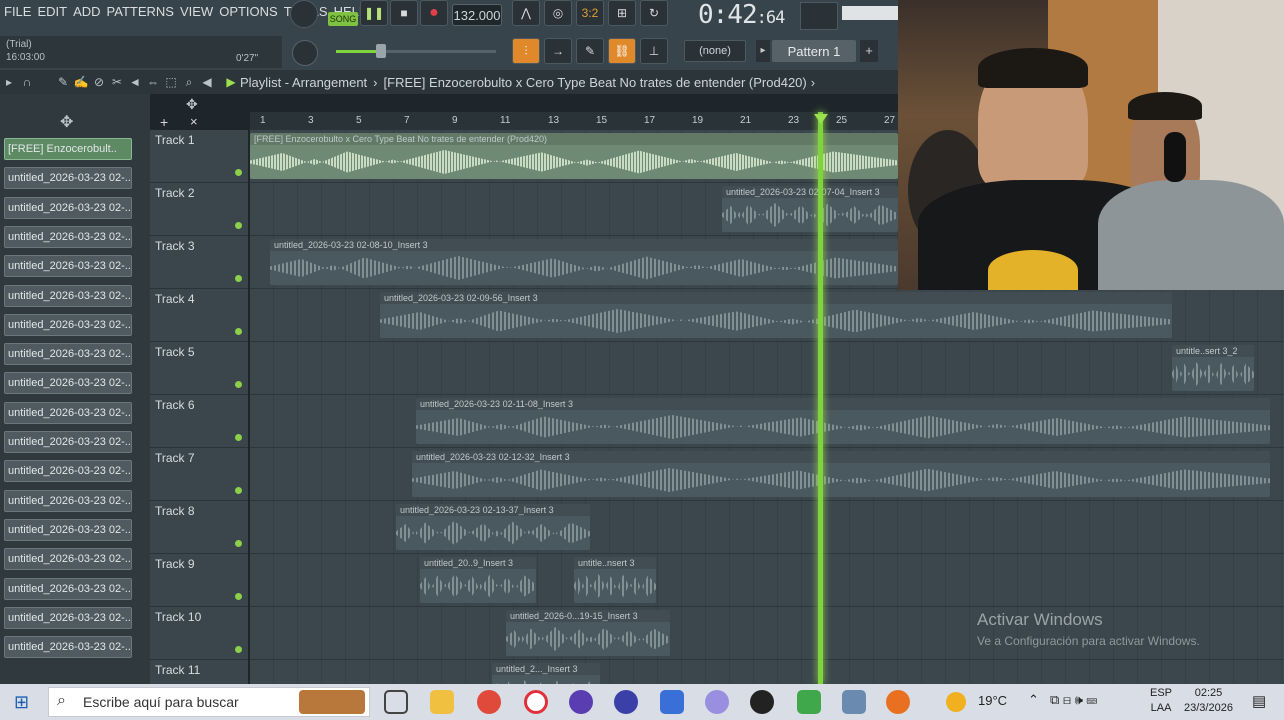 Image resolution: width=1284 pixels, height=720 pixels. What do you see at coordinates (843, 421) in the screenshot?
I see `audio-clip: untitled_2026-03-23 02-11-08_Insert 3` at bounding box center [843, 421].